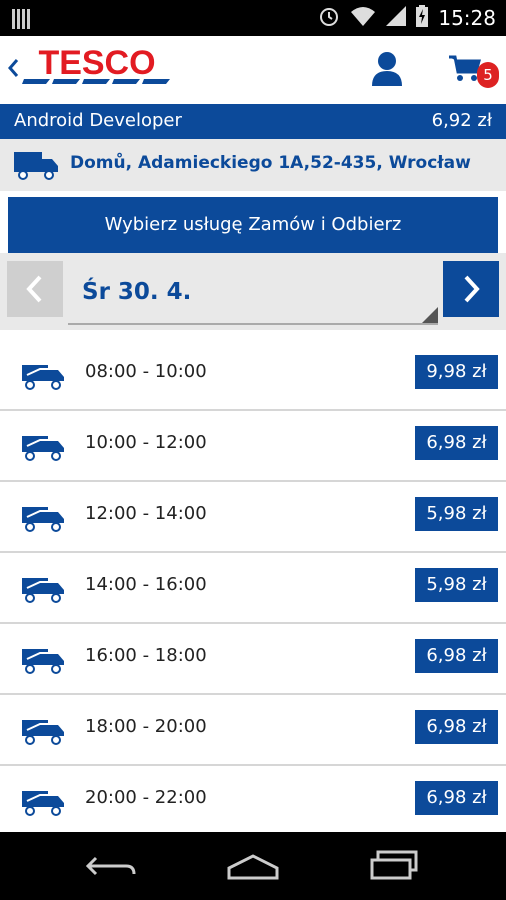 Image resolution: width=506 pixels, height=900 pixels. I want to click on status-bar: 15:28, so click(253, 18).